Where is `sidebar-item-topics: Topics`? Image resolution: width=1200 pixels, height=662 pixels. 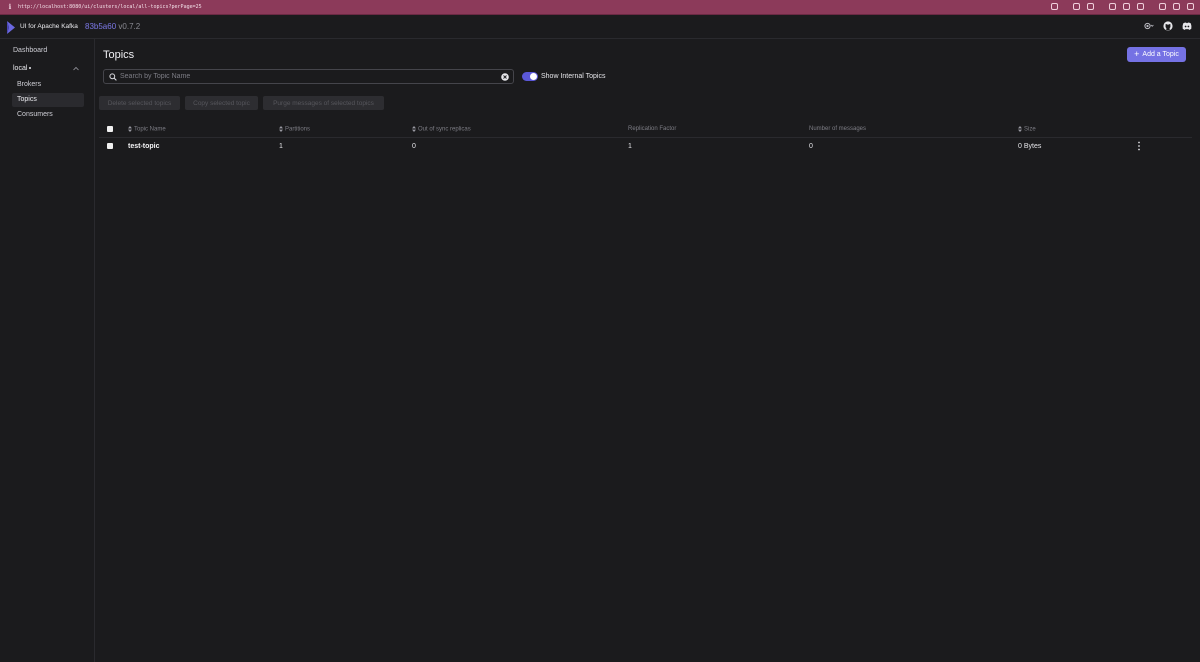 sidebar-item-topics: Topics is located at coordinates (48, 100).